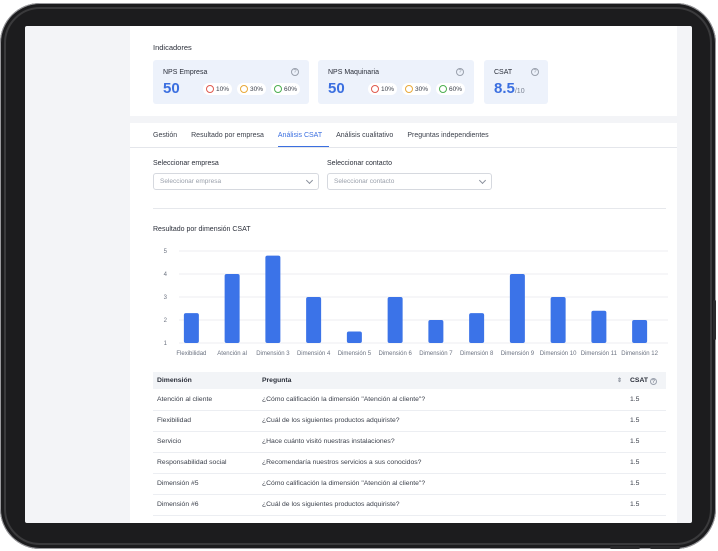  Describe the element at coordinates (231, 138) in the screenshot. I see `tab-resultado-por-empresa: Resultado por empresa` at that location.